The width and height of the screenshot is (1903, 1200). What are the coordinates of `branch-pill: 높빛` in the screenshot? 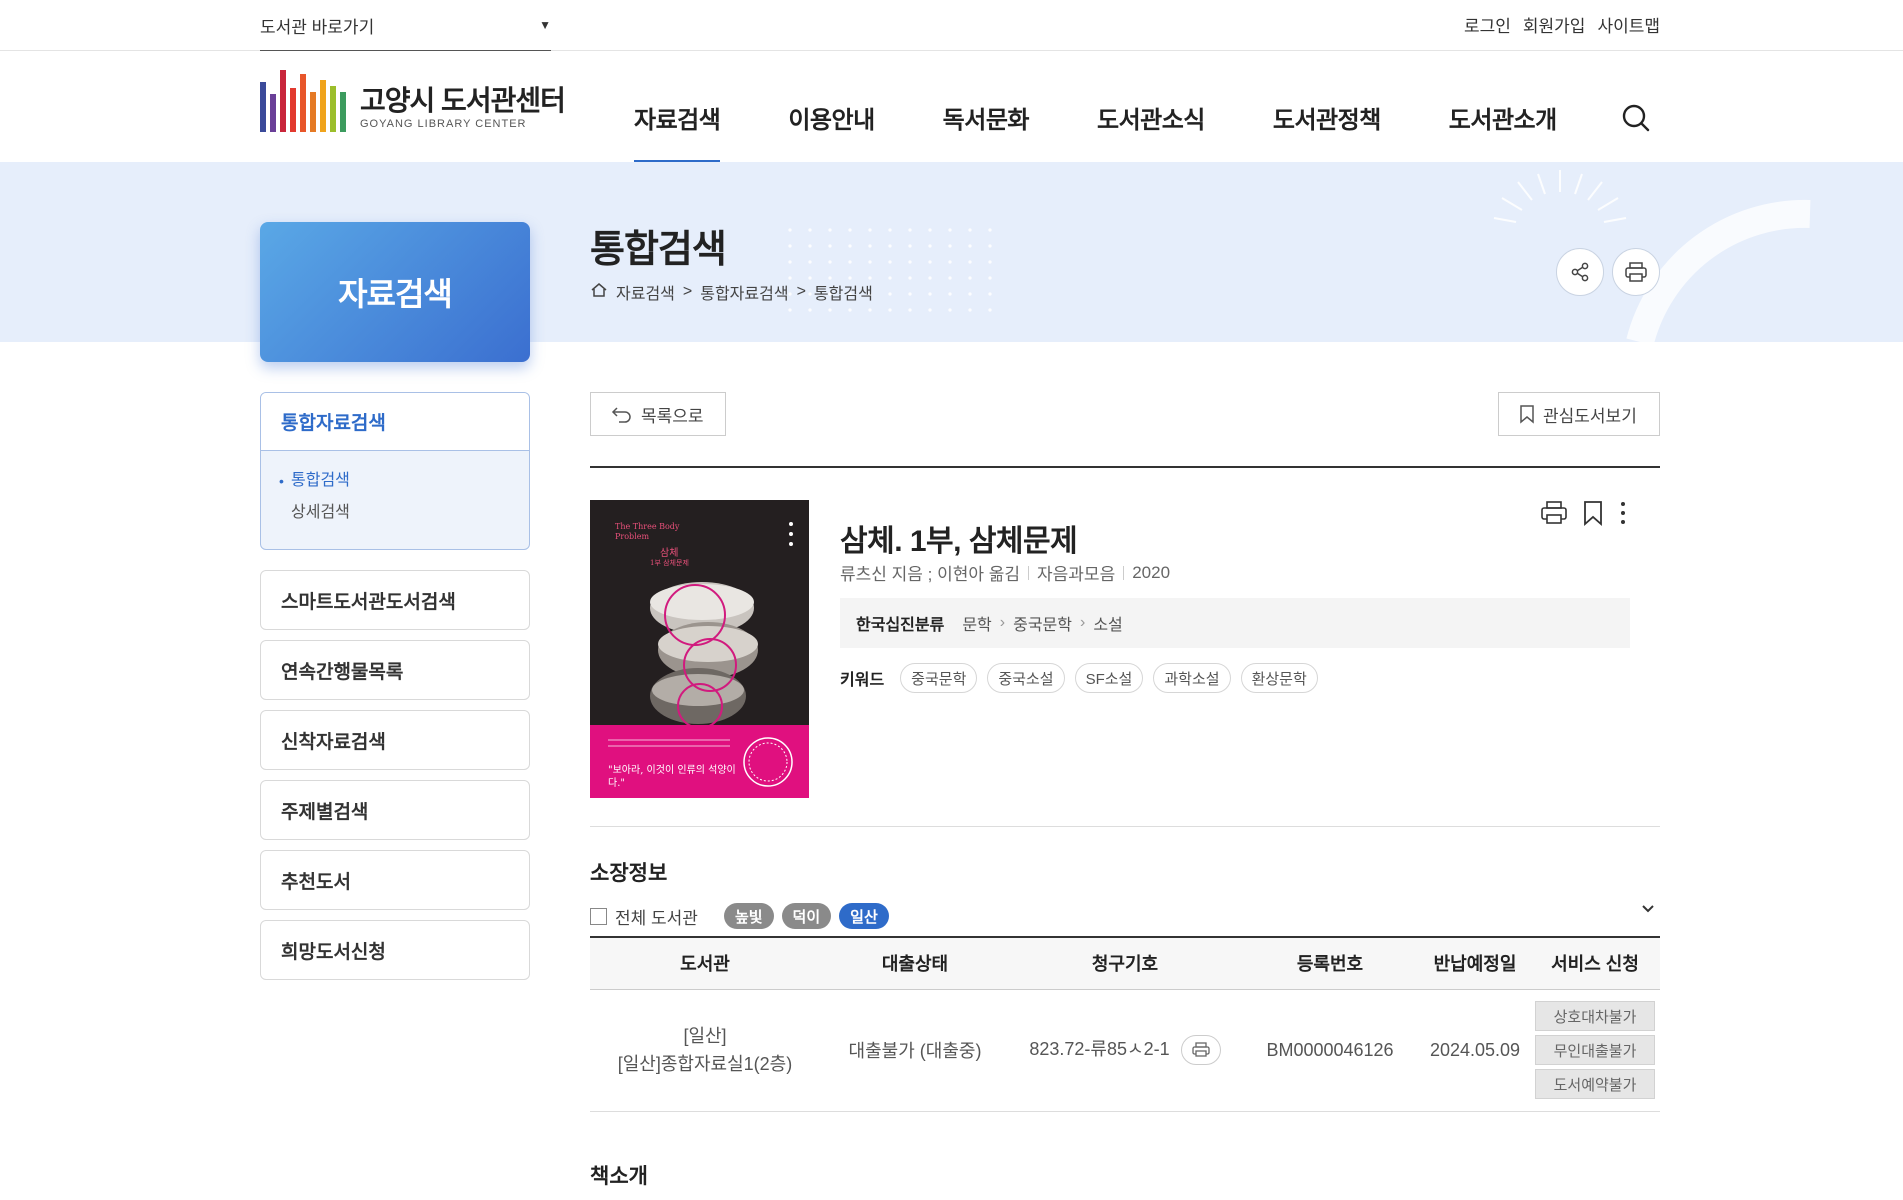 It's located at (748, 916).